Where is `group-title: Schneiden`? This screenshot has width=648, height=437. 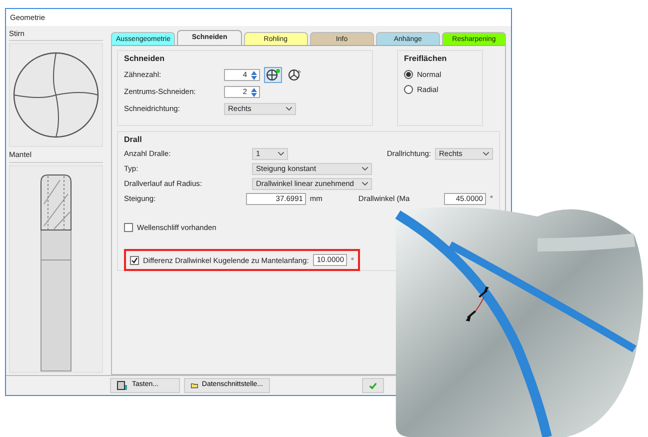 group-title: Schneiden is located at coordinates (145, 59).